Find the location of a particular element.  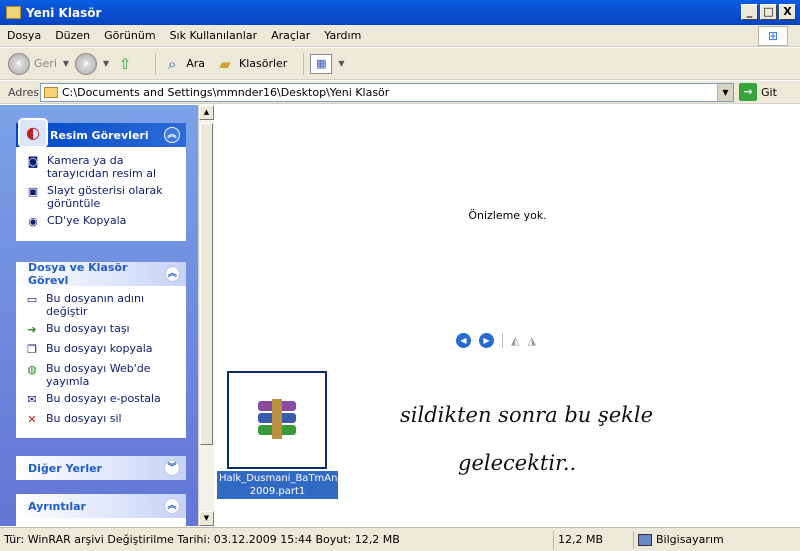

task-label: Bu dosyayı Web'de yayımla is located at coordinates (98, 375).